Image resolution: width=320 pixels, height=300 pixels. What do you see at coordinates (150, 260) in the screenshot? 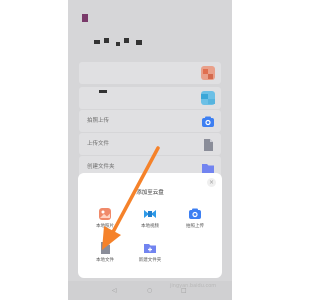
I see `item-label: 新建文件夹` at bounding box center [150, 260].